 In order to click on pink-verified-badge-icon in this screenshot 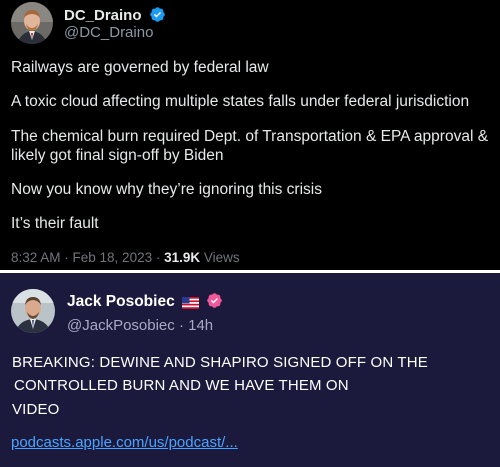, I will do `click(214, 303)`.